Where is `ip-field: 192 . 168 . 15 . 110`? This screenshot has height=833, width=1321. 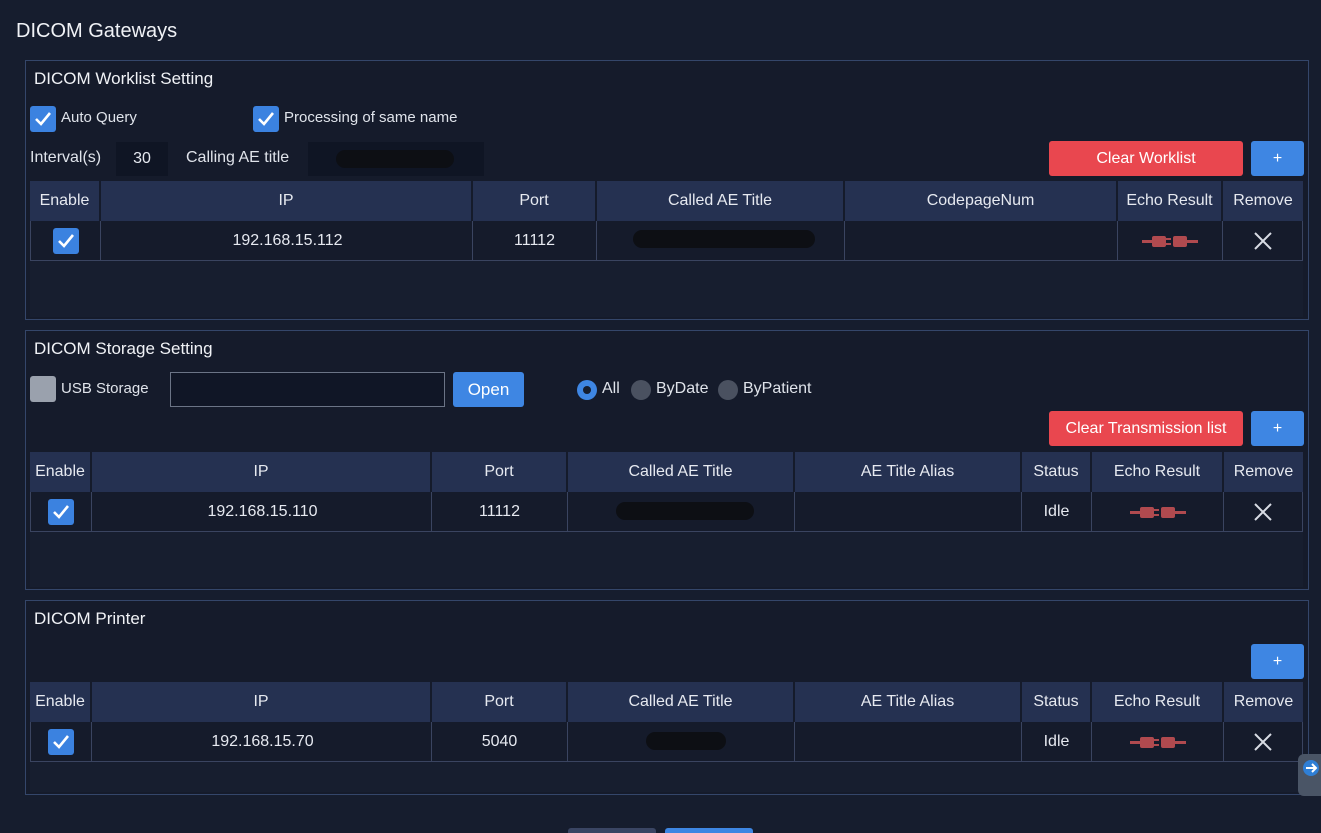 ip-field: 192 . 168 . 15 . 110 is located at coordinates (262, 511).